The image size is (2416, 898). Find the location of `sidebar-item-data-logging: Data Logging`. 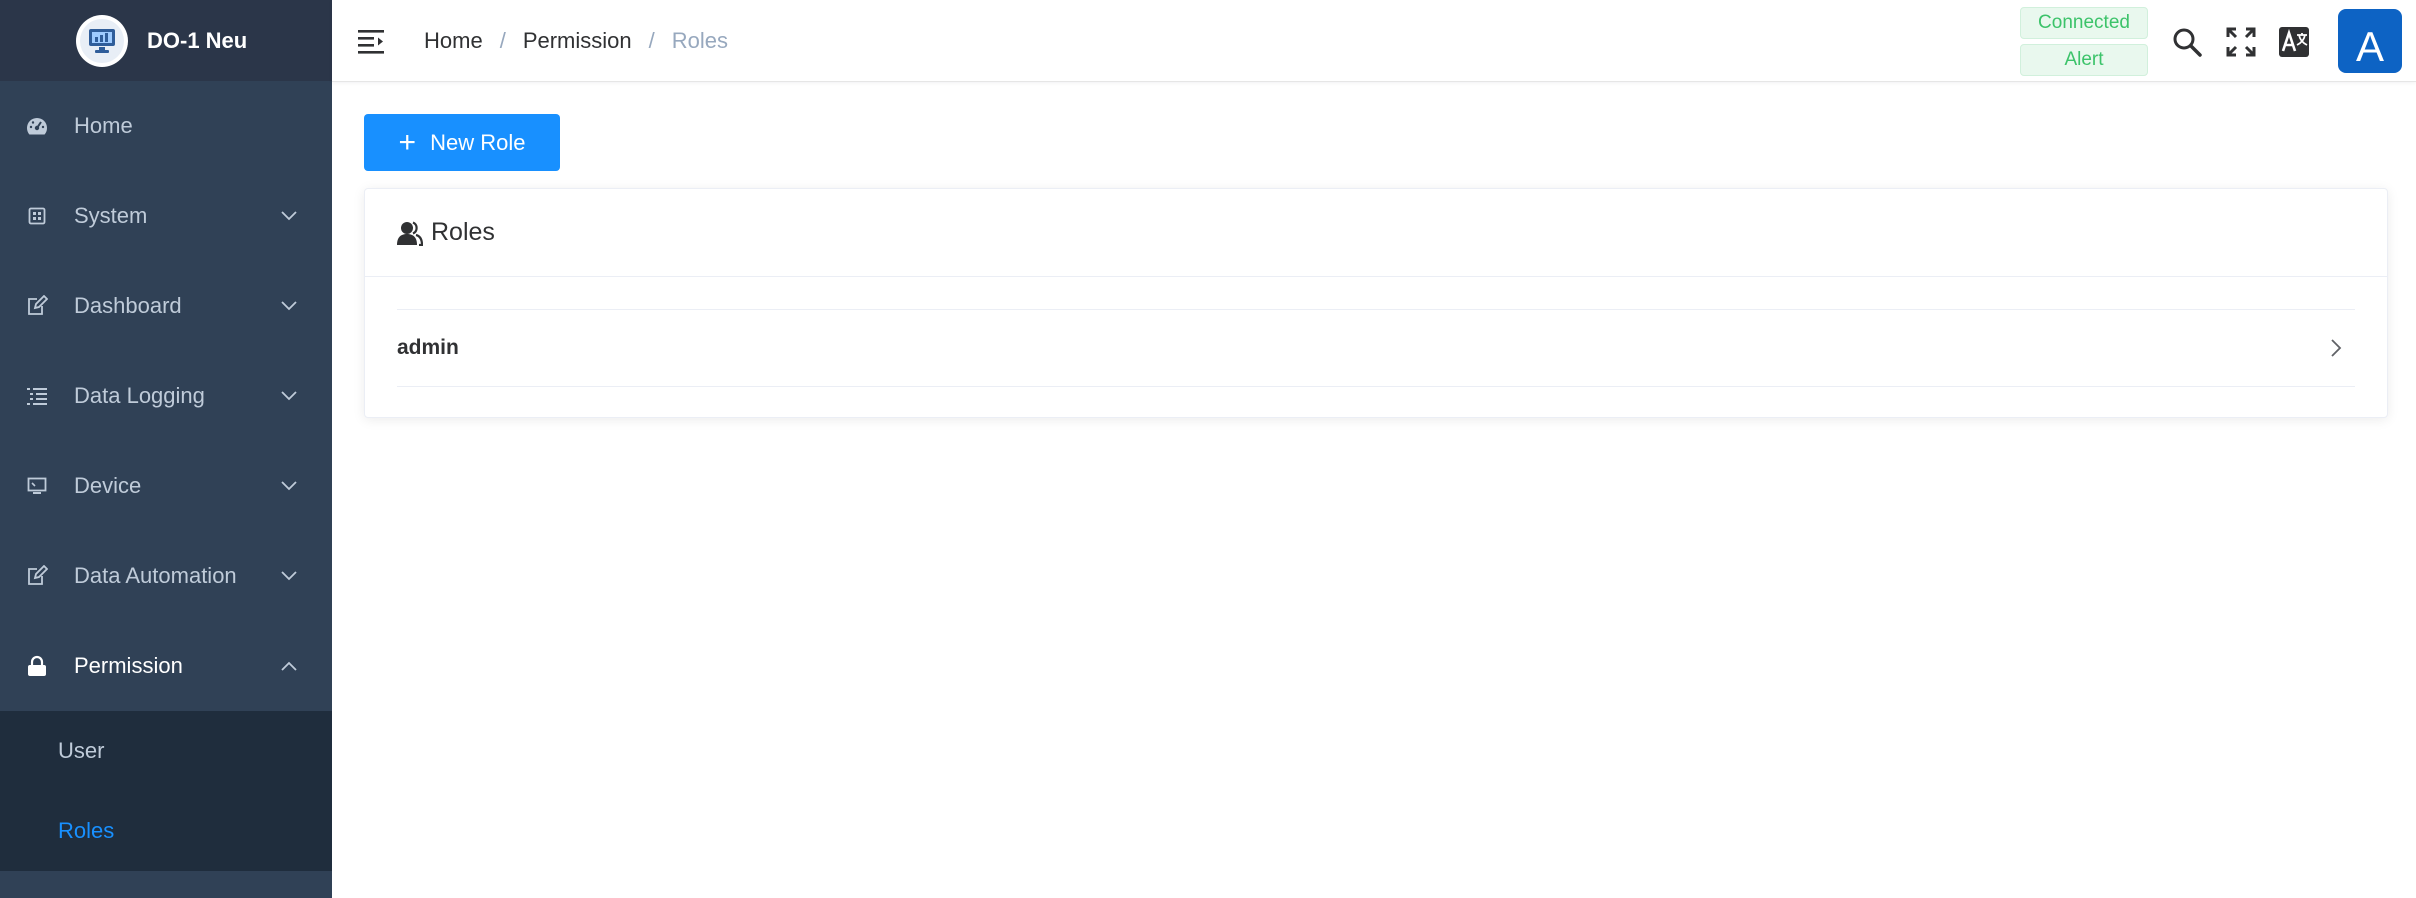

sidebar-item-data-logging: Data Logging is located at coordinates (166, 396).